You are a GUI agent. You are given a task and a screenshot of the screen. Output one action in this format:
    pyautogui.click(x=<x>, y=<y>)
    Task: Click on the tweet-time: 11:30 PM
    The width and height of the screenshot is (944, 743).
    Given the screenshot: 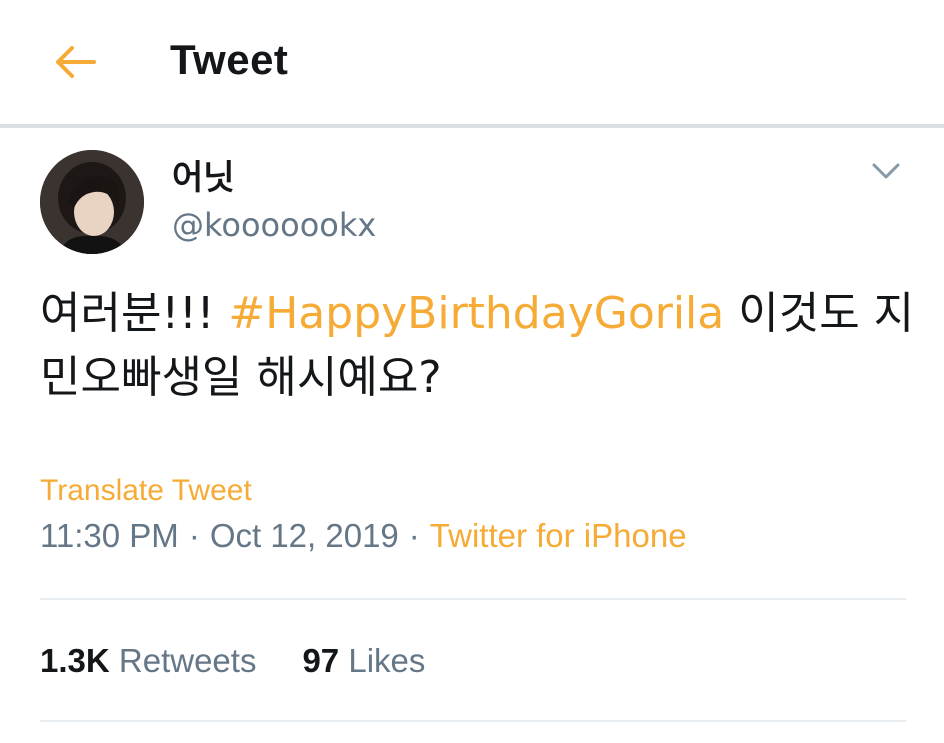 What is the action you would take?
    pyautogui.click(x=109, y=535)
    